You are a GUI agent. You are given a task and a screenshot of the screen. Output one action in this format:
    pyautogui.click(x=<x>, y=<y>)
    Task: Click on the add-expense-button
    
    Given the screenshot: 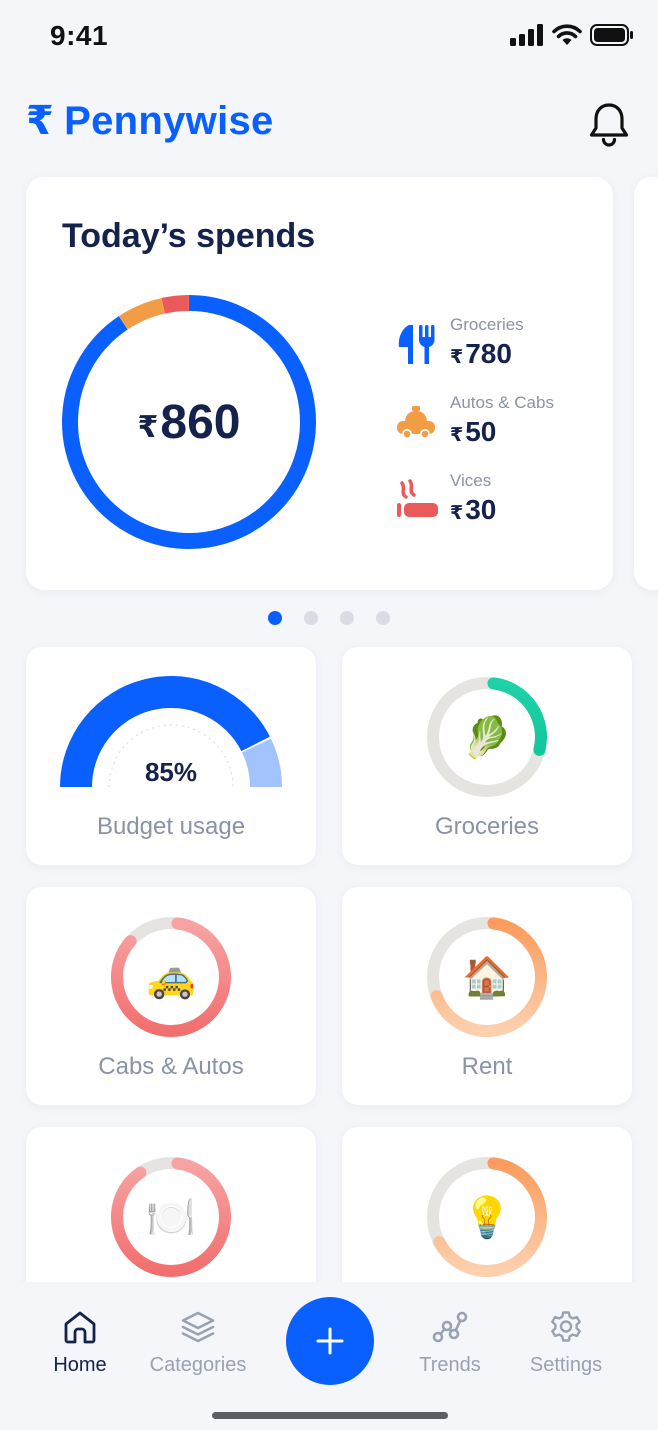 What is the action you would take?
    pyautogui.click(x=330, y=1341)
    